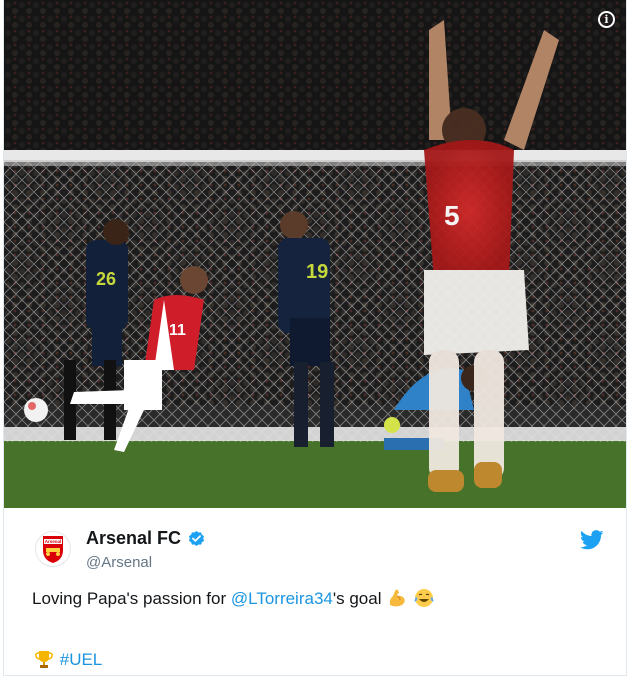 The image size is (629, 676). Describe the element at coordinates (53, 541) in the screenshot. I see `avatar-label: Arsenal` at that location.